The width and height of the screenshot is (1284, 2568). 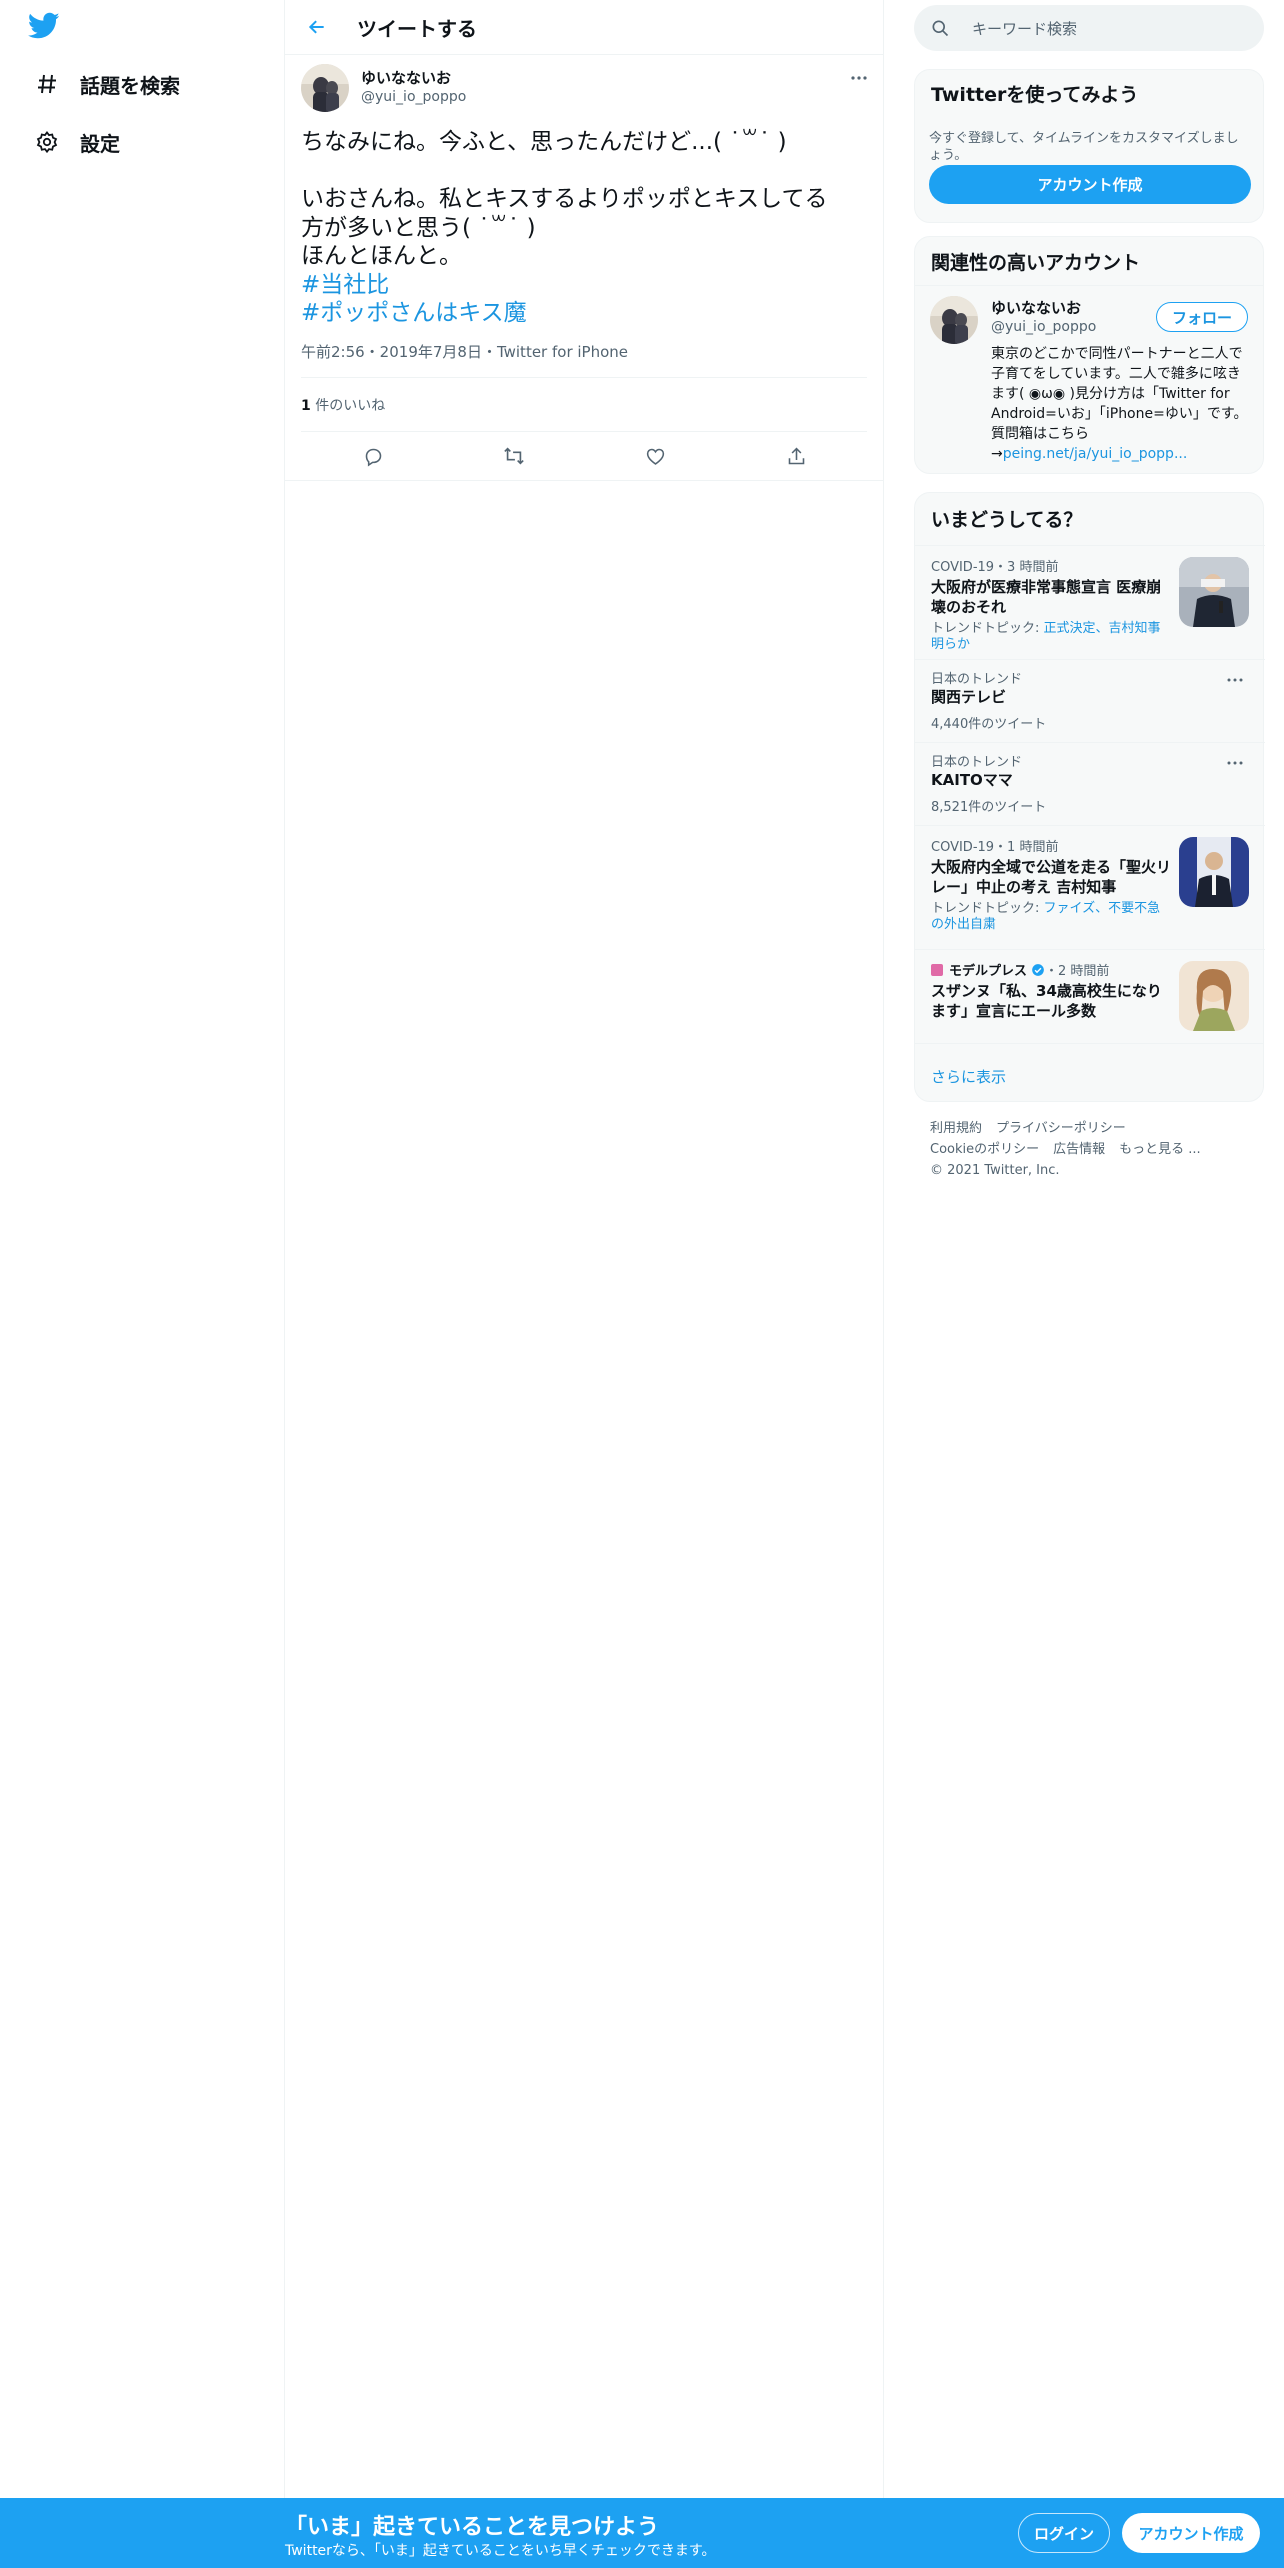 I want to click on author-handle: @yui_io_poppo, so click(x=413, y=97).